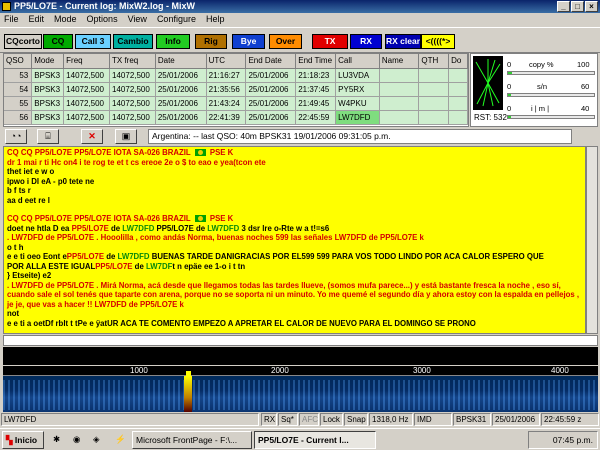 The width and height of the screenshot is (600, 450). I want to click on col-qso: QSO, so click(18, 61).